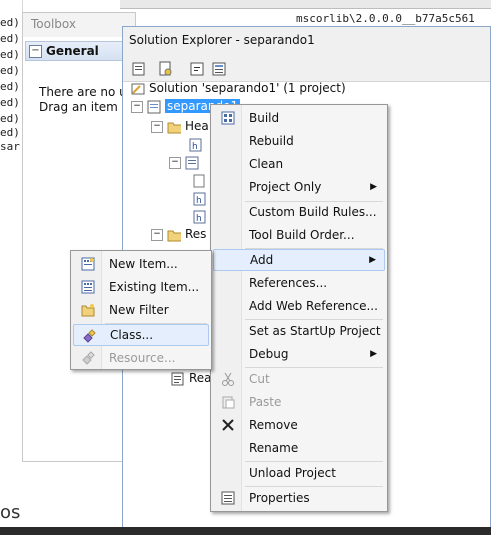 The height and width of the screenshot is (535, 491). I want to click on menu-item-cut: Cut, so click(299, 379).